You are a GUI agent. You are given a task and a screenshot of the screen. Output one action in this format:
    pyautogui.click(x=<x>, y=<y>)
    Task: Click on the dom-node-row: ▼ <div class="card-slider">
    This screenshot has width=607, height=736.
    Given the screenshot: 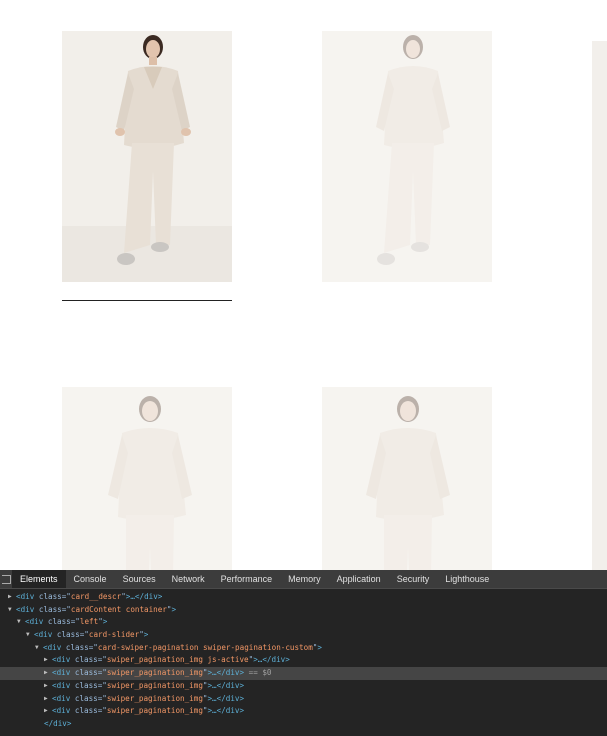 What is the action you would take?
    pyautogui.click(x=303, y=635)
    